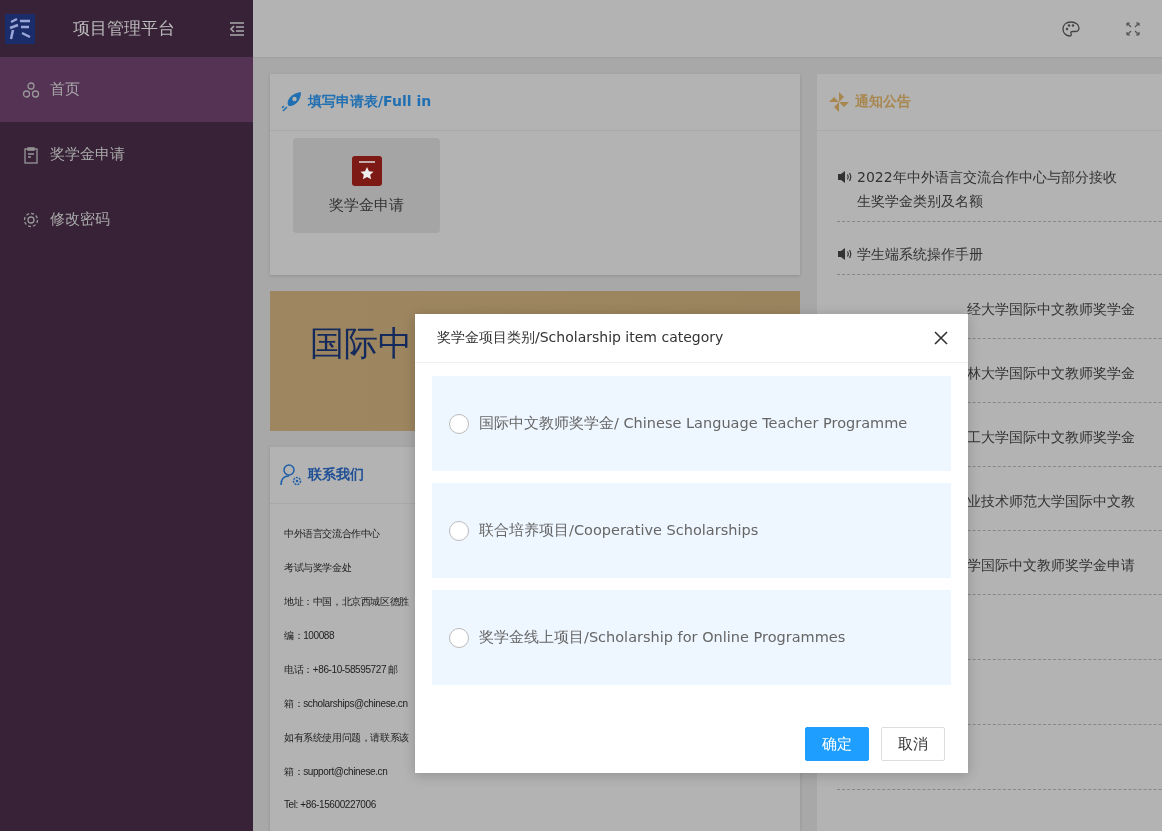  What do you see at coordinates (330, 804) in the screenshot?
I see `contact-line: Tel: +86-15600227006` at bounding box center [330, 804].